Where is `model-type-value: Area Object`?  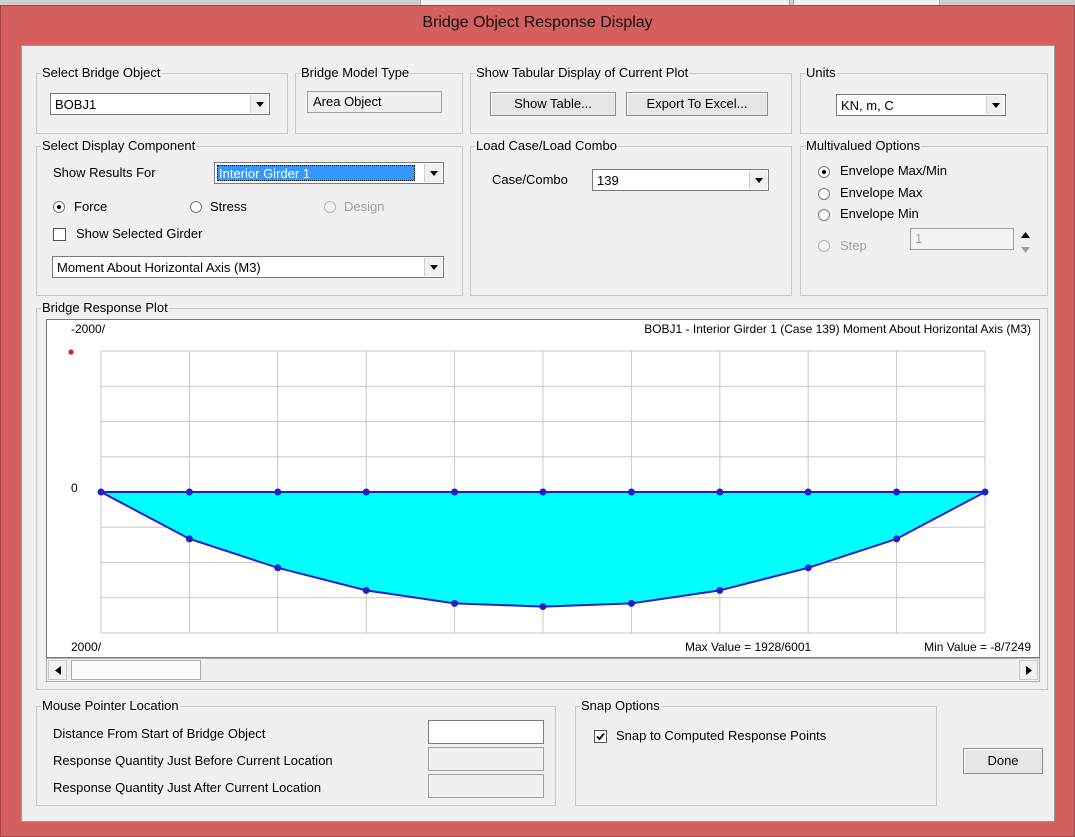 model-type-value: Area Object is located at coordinates (347, 101).